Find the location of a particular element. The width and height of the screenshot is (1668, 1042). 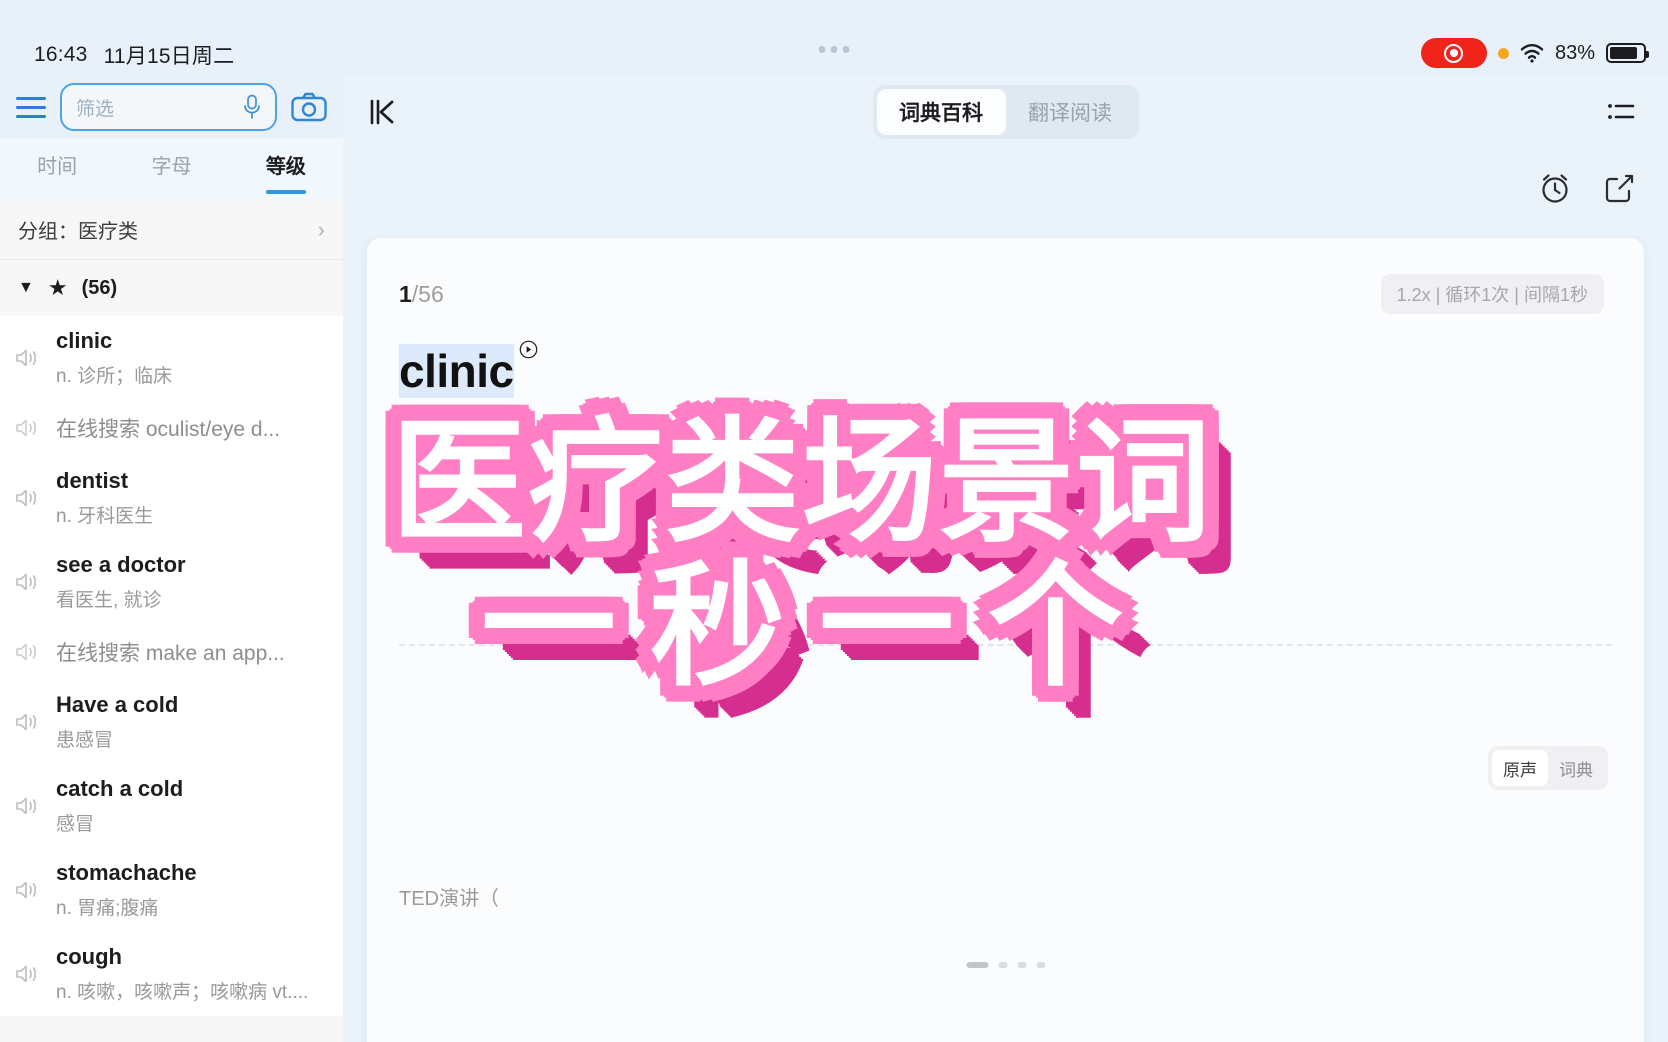

clock-time: 16:43 is located at coordinates (61, 54).